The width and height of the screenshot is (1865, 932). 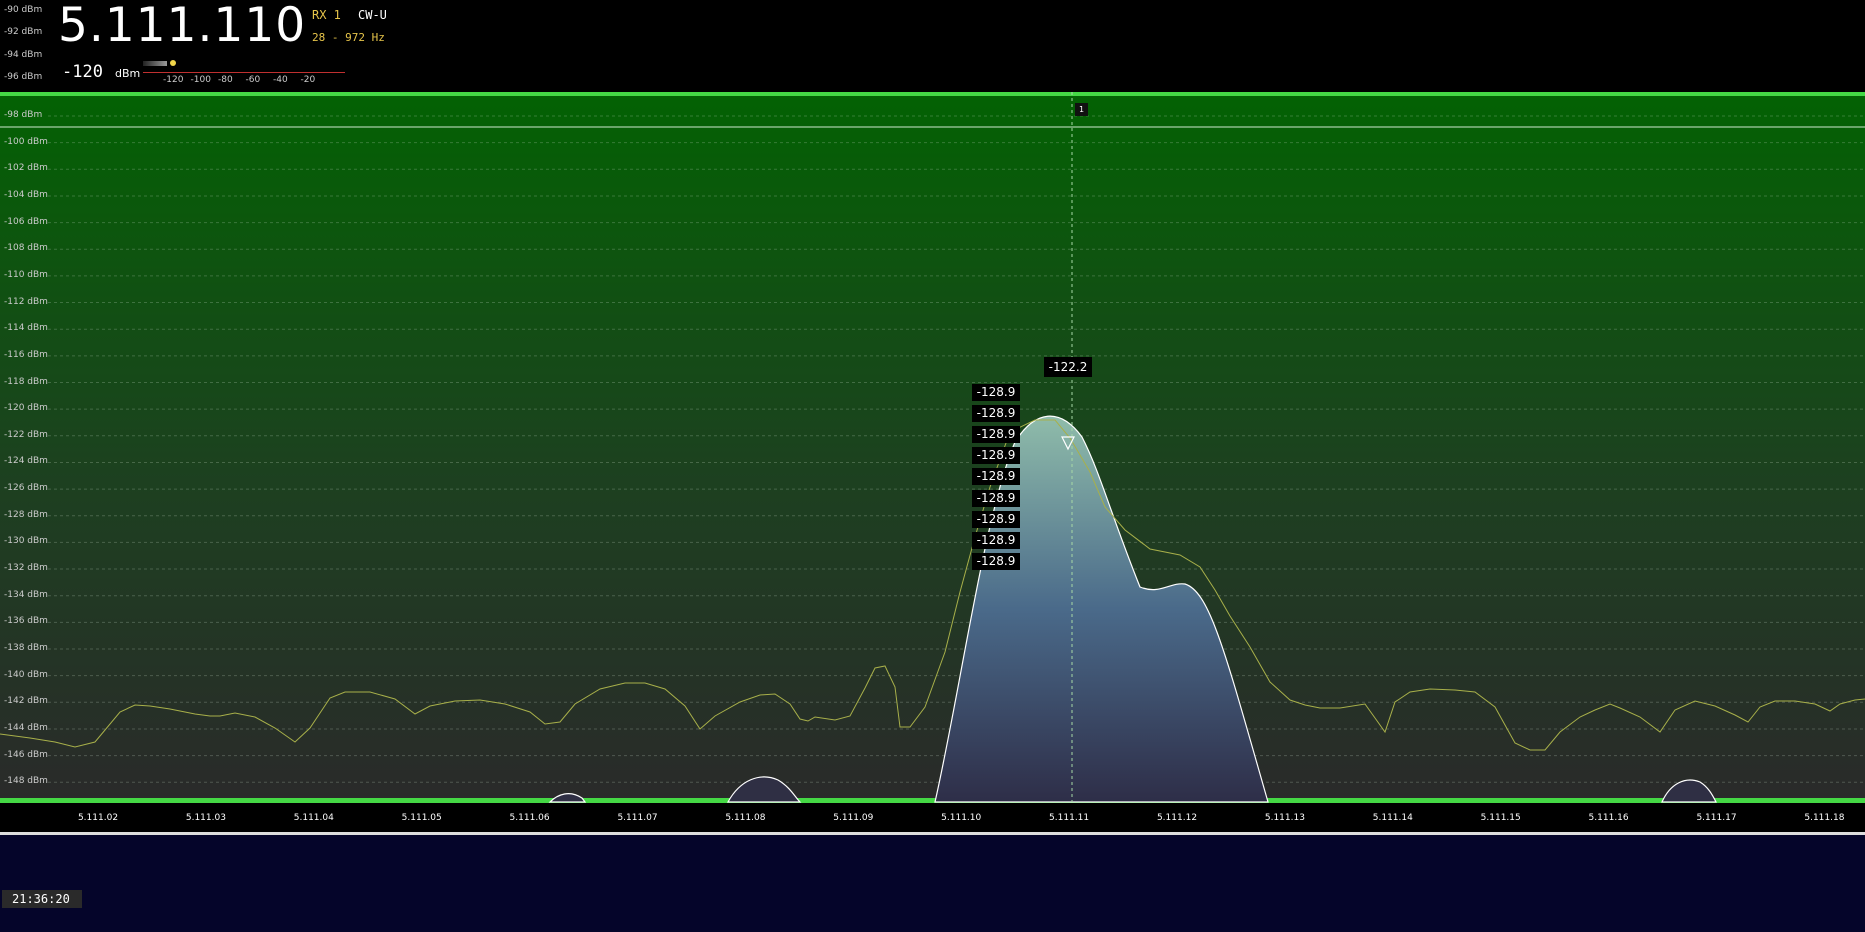 What do you see at coordinates (326, 15) in the screenshot?
I see `rx-indicator: RX 1` at bounding box center [326, 15].